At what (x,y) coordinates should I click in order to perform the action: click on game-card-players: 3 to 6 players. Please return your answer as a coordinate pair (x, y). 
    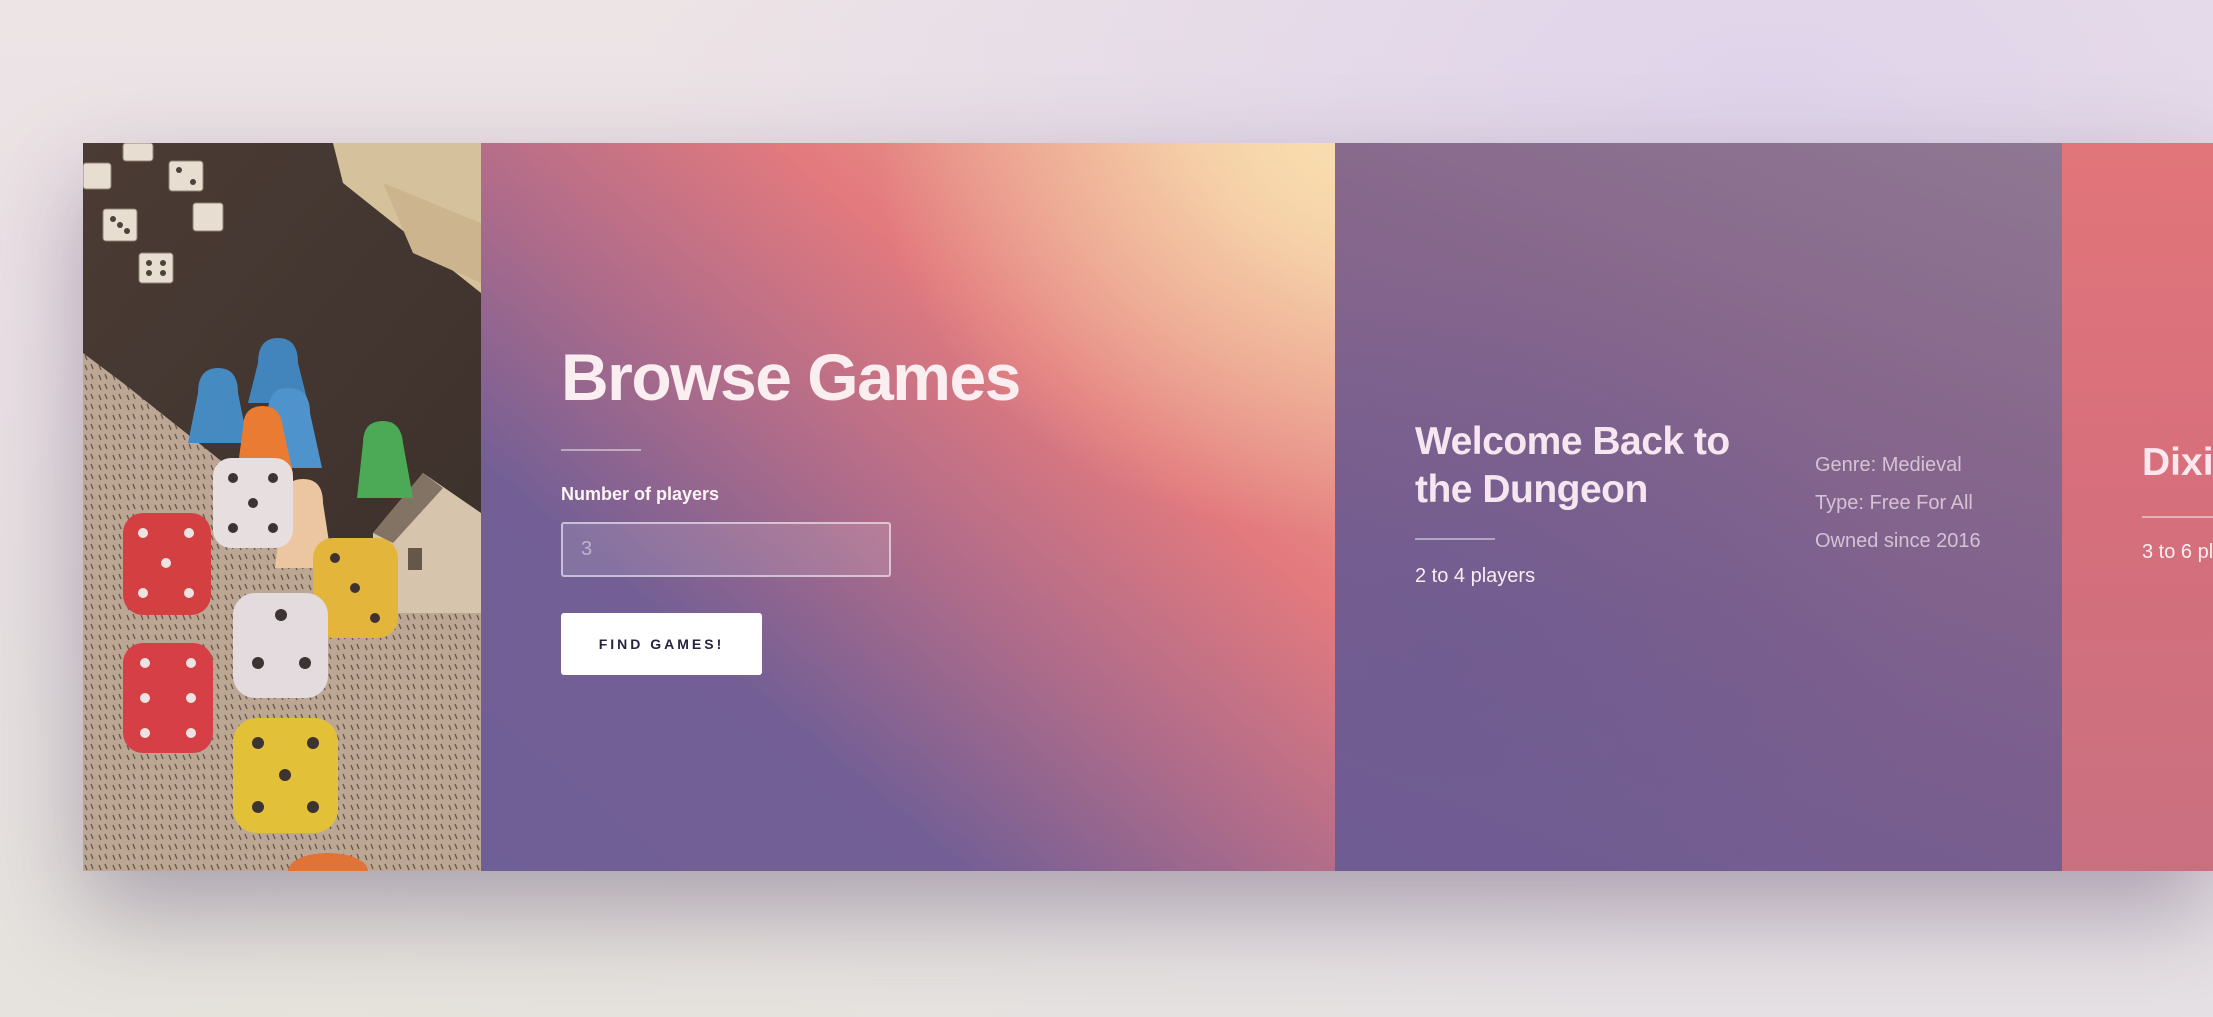
    Looking at the image, I should click on (2177, 552).